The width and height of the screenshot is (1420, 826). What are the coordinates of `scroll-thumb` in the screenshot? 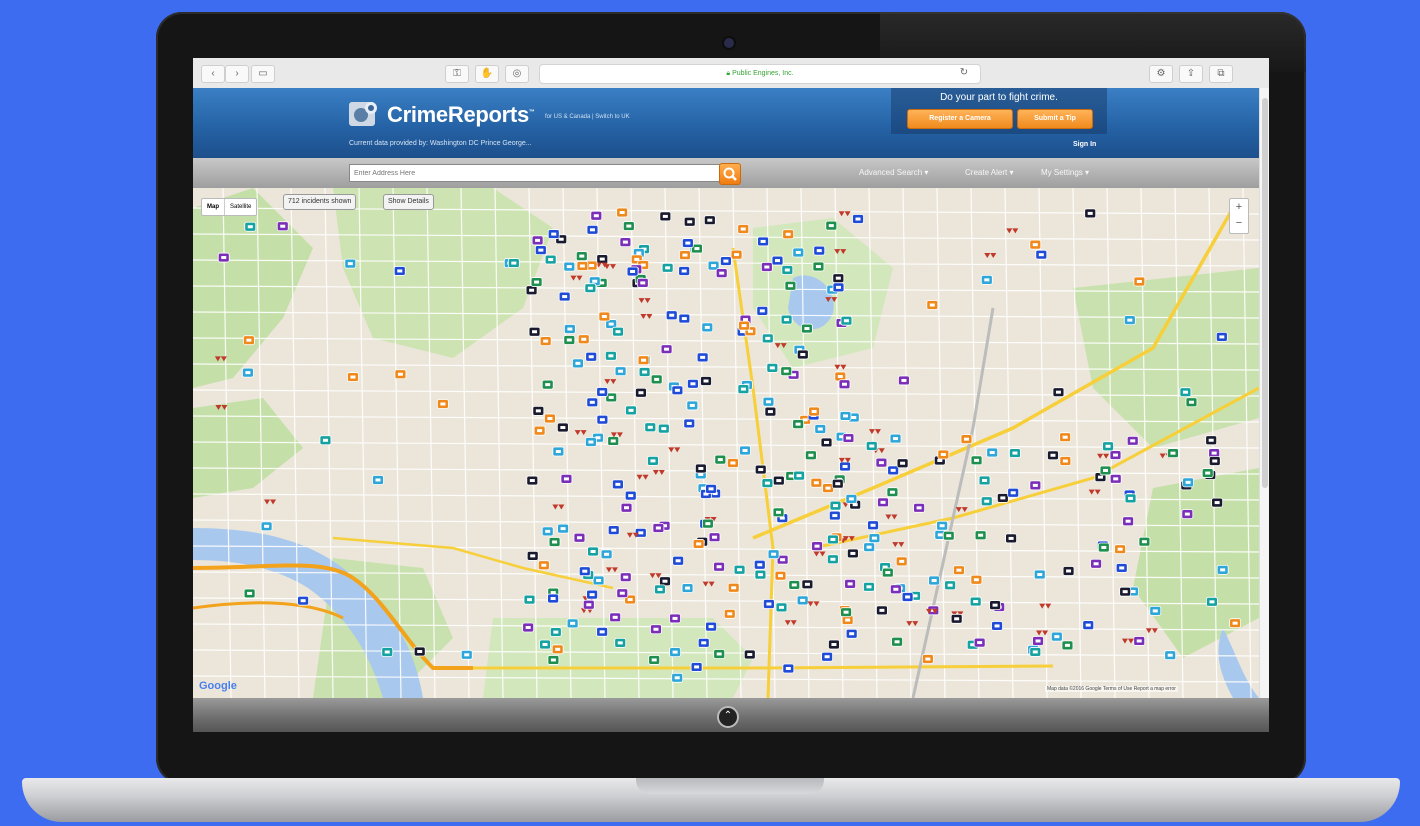 It's located at (1265, 293).